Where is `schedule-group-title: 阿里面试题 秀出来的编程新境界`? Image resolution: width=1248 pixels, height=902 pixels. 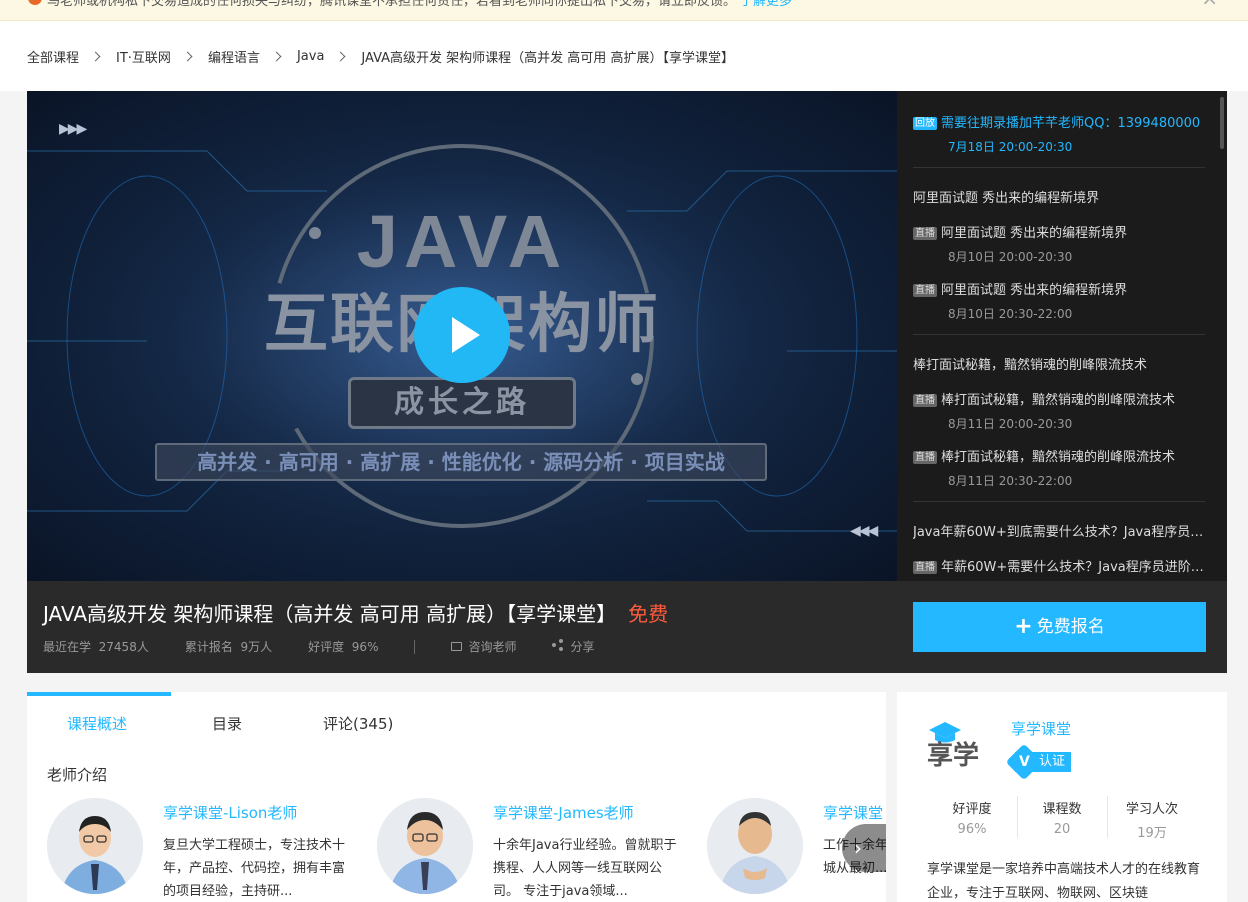 schedule-group-title: 阿里面试题 秀出来的编程新境界 is located at coordinates (1006, 198).